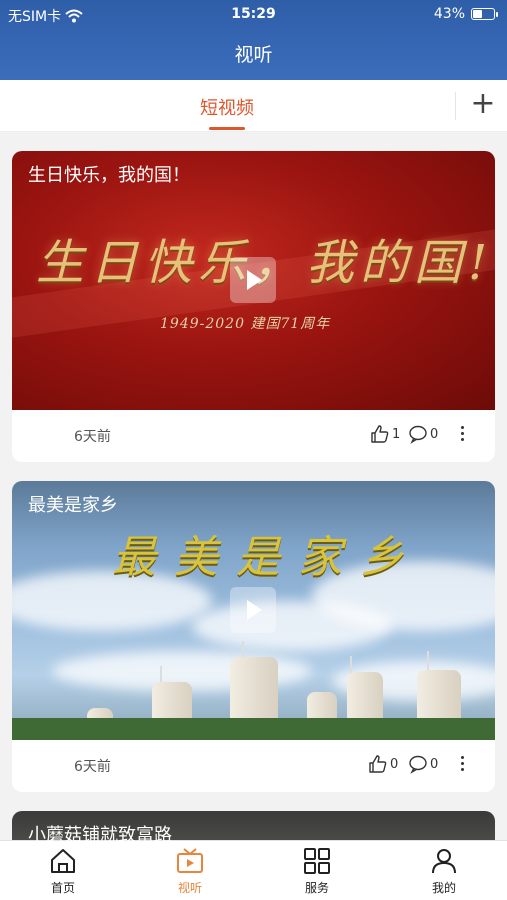  What do you see at coordinates (189, 888) in the screenshot?
I see `nav-label: 视听` at bounding box center [189, 888].